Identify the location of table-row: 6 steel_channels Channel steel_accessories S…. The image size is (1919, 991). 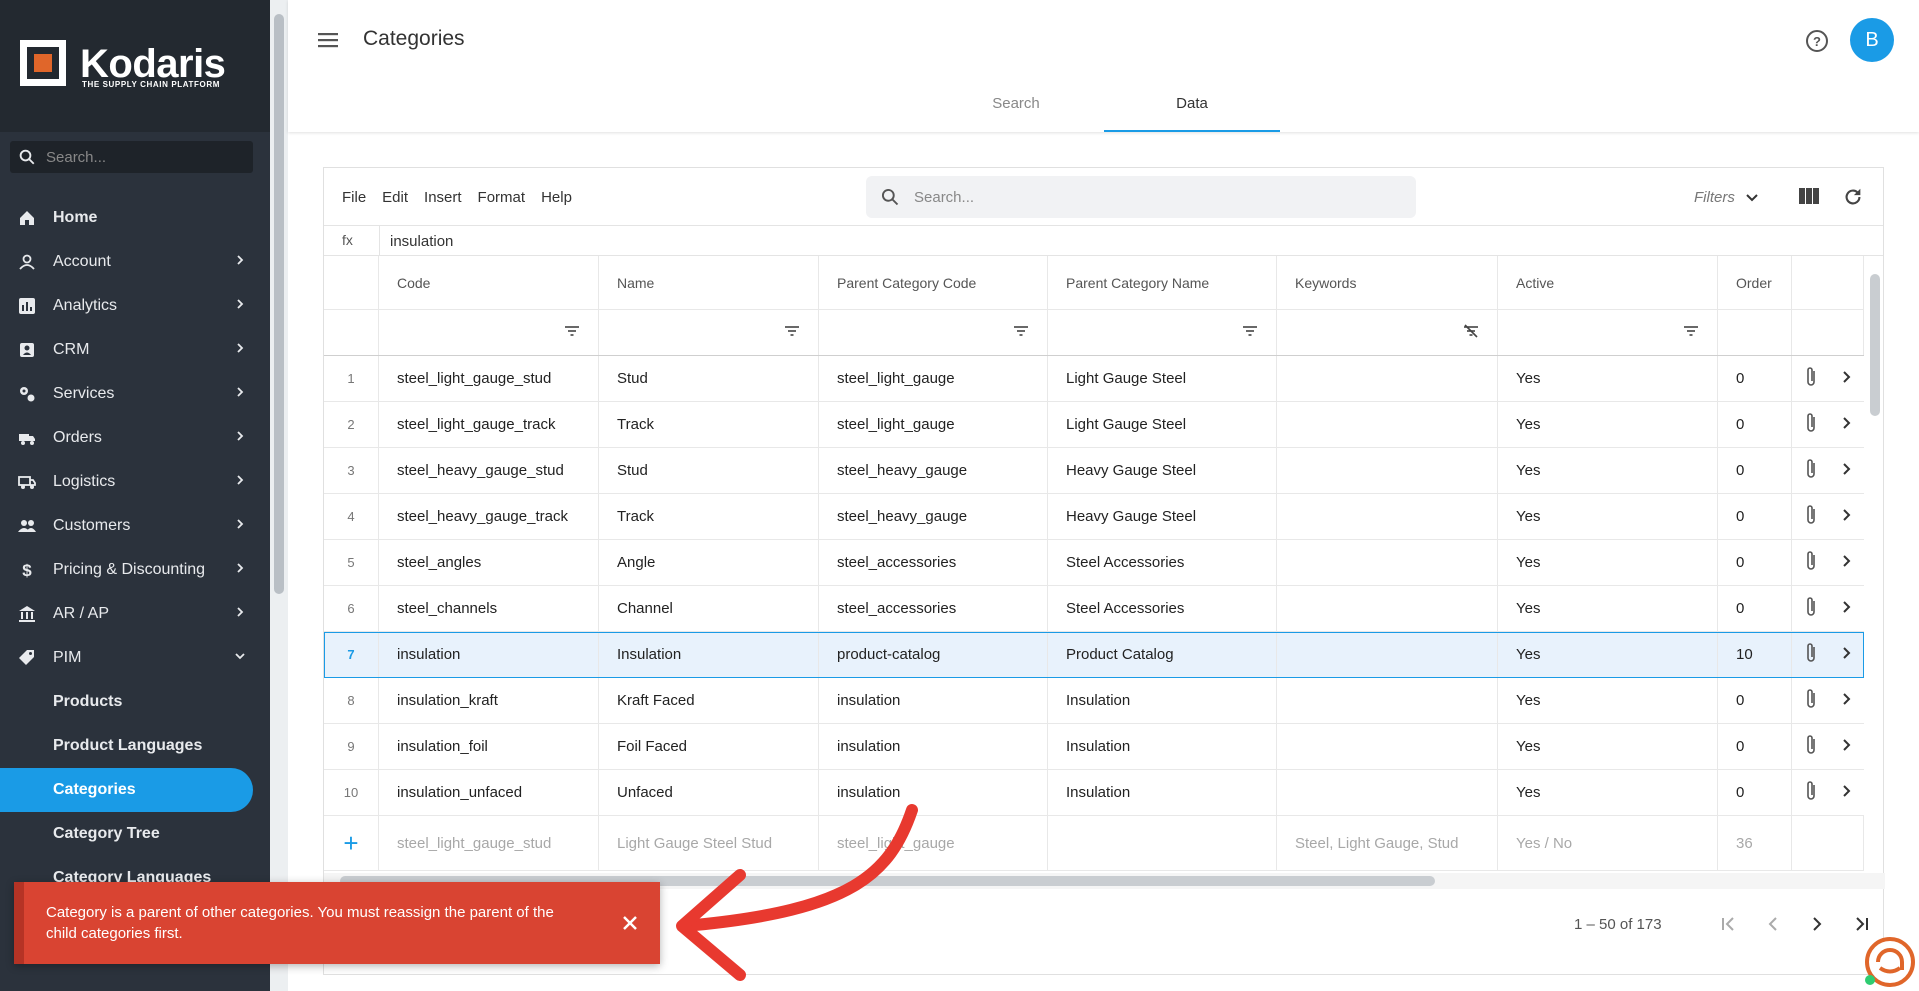
(1094, 609).